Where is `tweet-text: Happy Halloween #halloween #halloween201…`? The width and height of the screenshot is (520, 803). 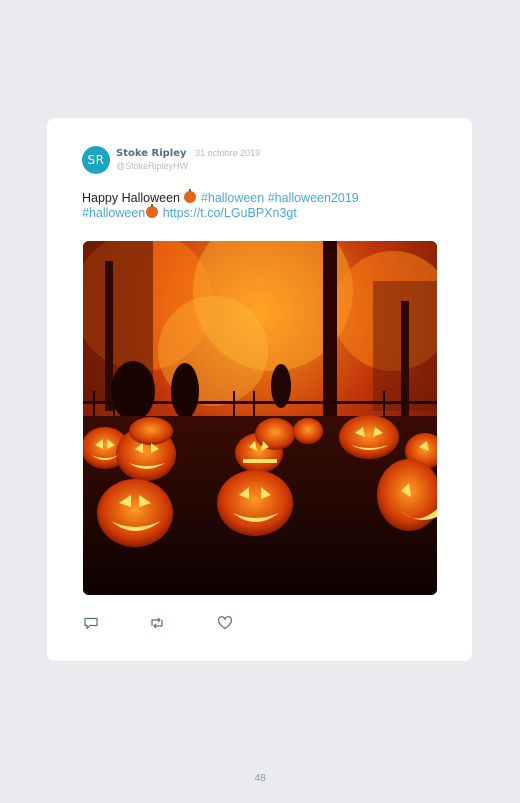
tweet-text: Happy Halloween #halloween #halloween201… is located at coordinates (262, 205).